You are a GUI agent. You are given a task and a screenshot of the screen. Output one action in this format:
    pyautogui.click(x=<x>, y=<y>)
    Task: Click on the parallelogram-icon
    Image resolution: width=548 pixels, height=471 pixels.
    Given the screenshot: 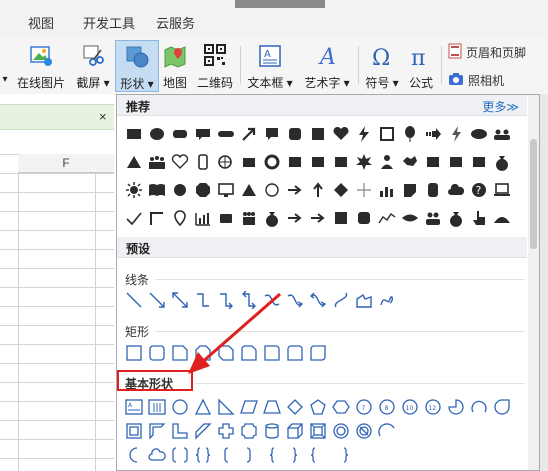 What is the action you would take?
    pyautogui.click(x=249, y=407)
    